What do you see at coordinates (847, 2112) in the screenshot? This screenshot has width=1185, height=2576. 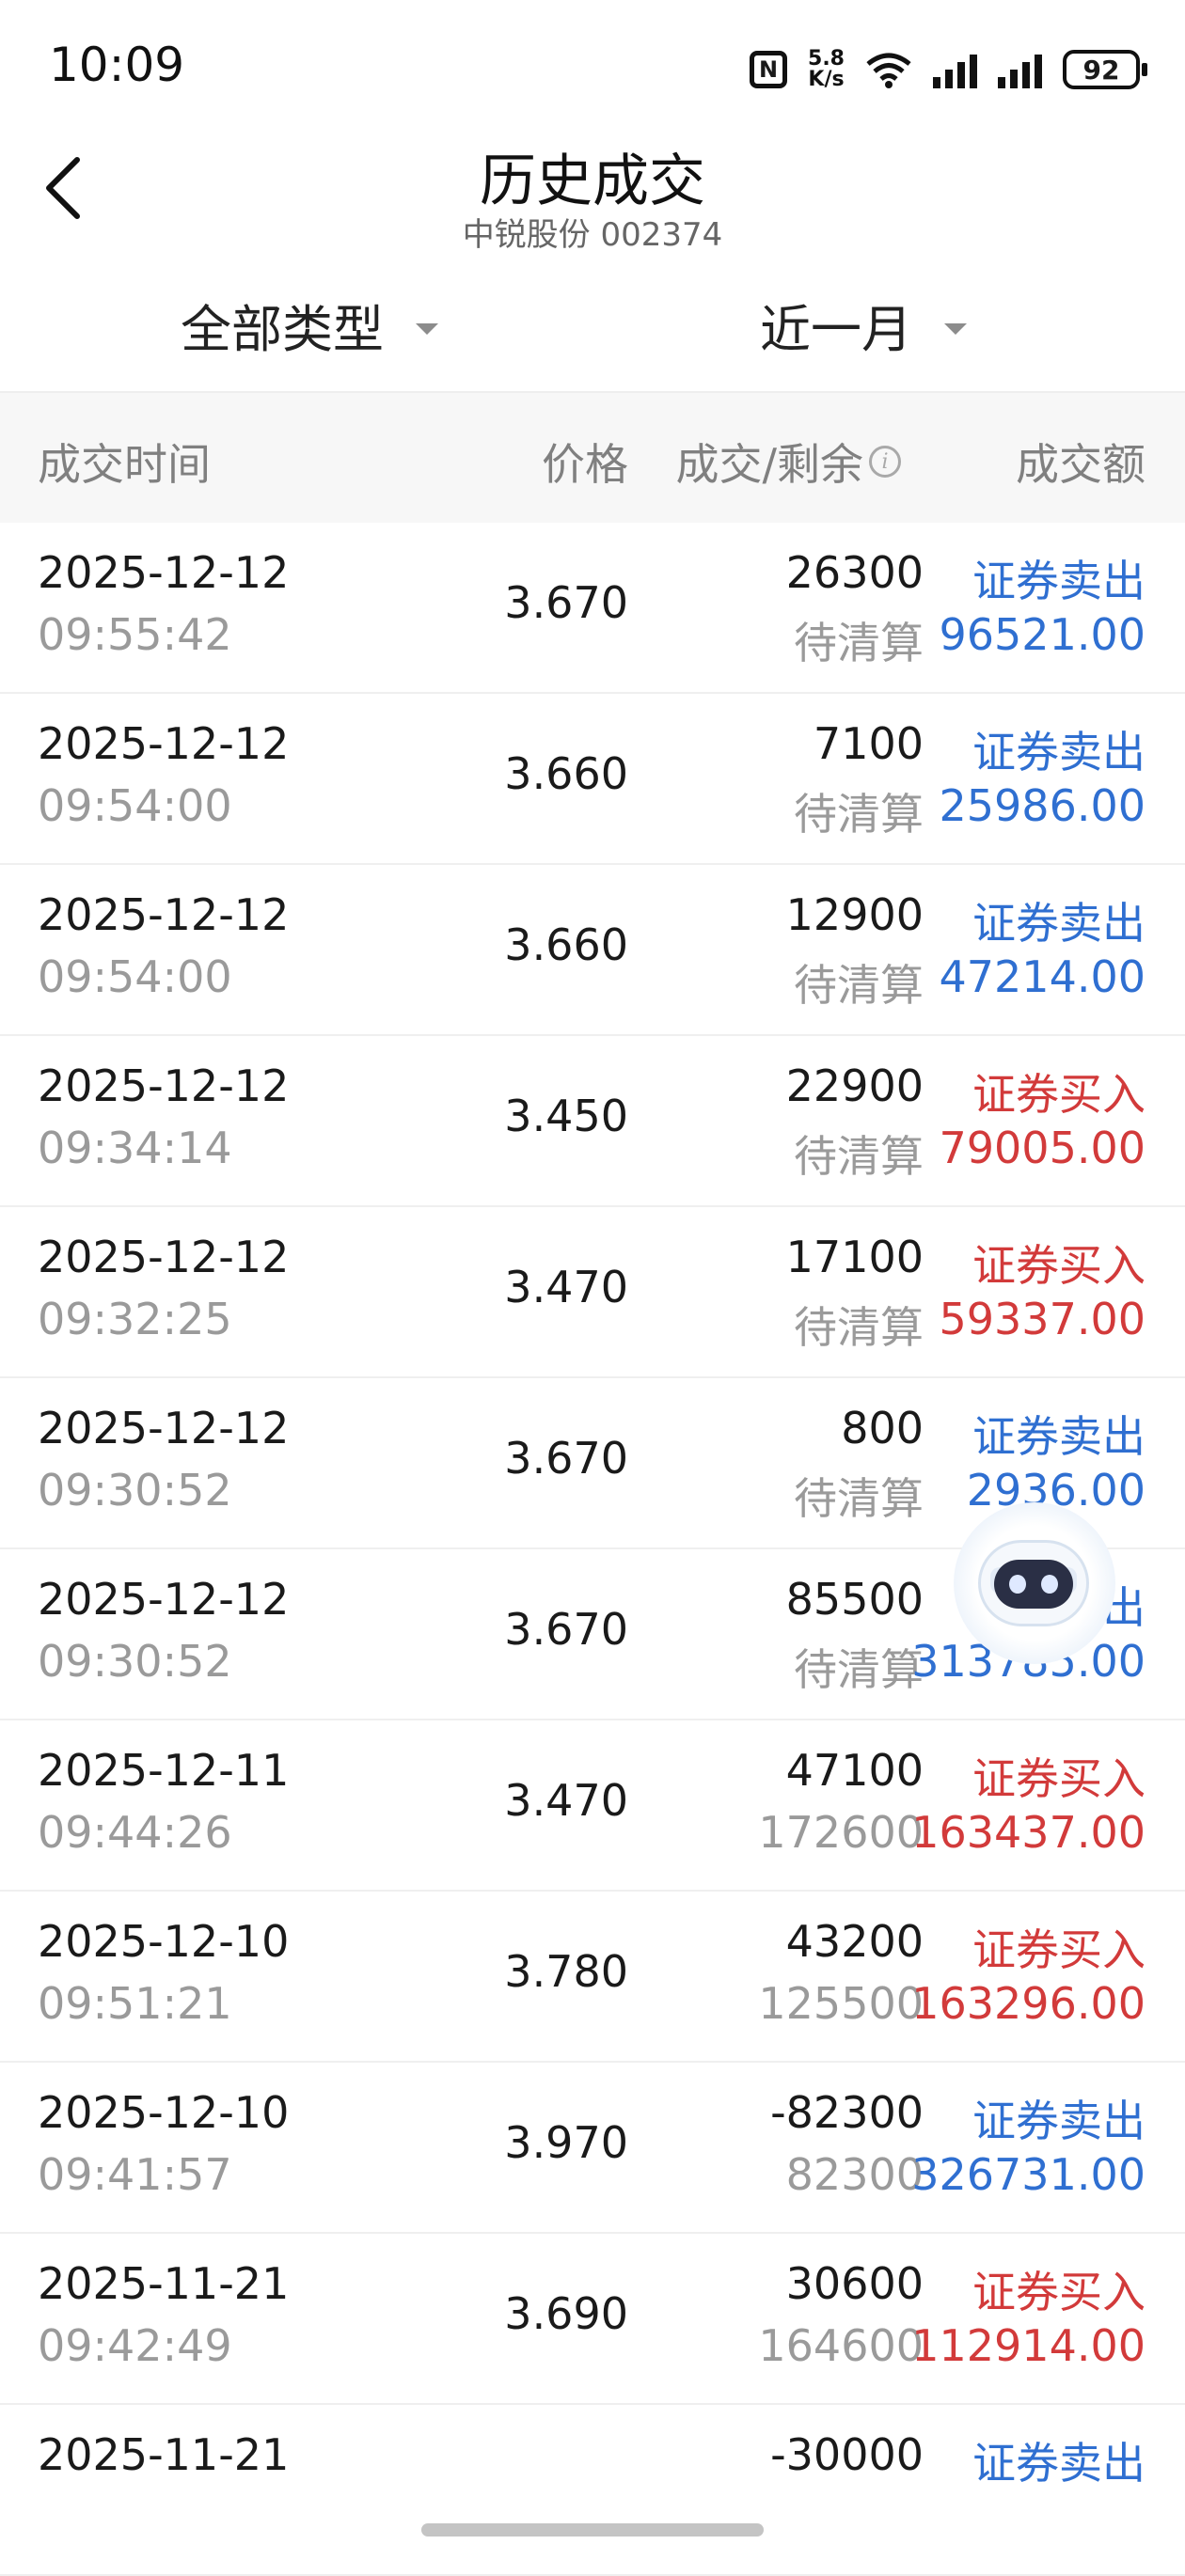 I see `trade-quantity: -82300` at bounding box center [847, 2112].